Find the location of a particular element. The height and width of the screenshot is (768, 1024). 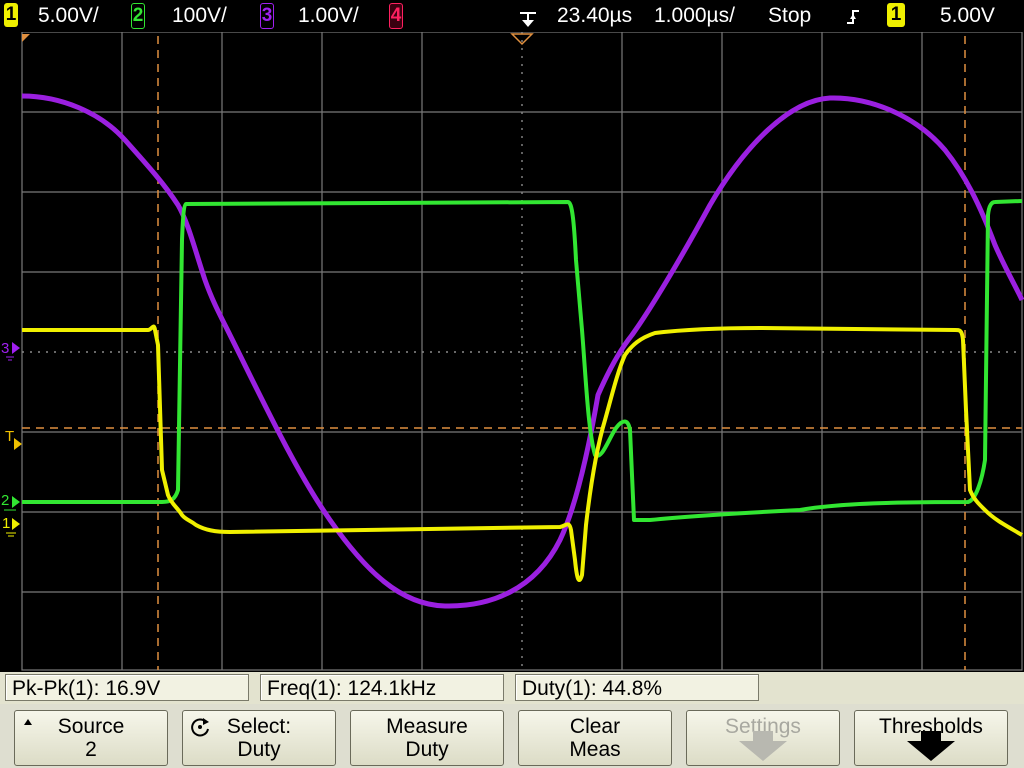

measurement-pk-pk: Pk-Pk(1): 16.9V is located at coordinates (127, 687).